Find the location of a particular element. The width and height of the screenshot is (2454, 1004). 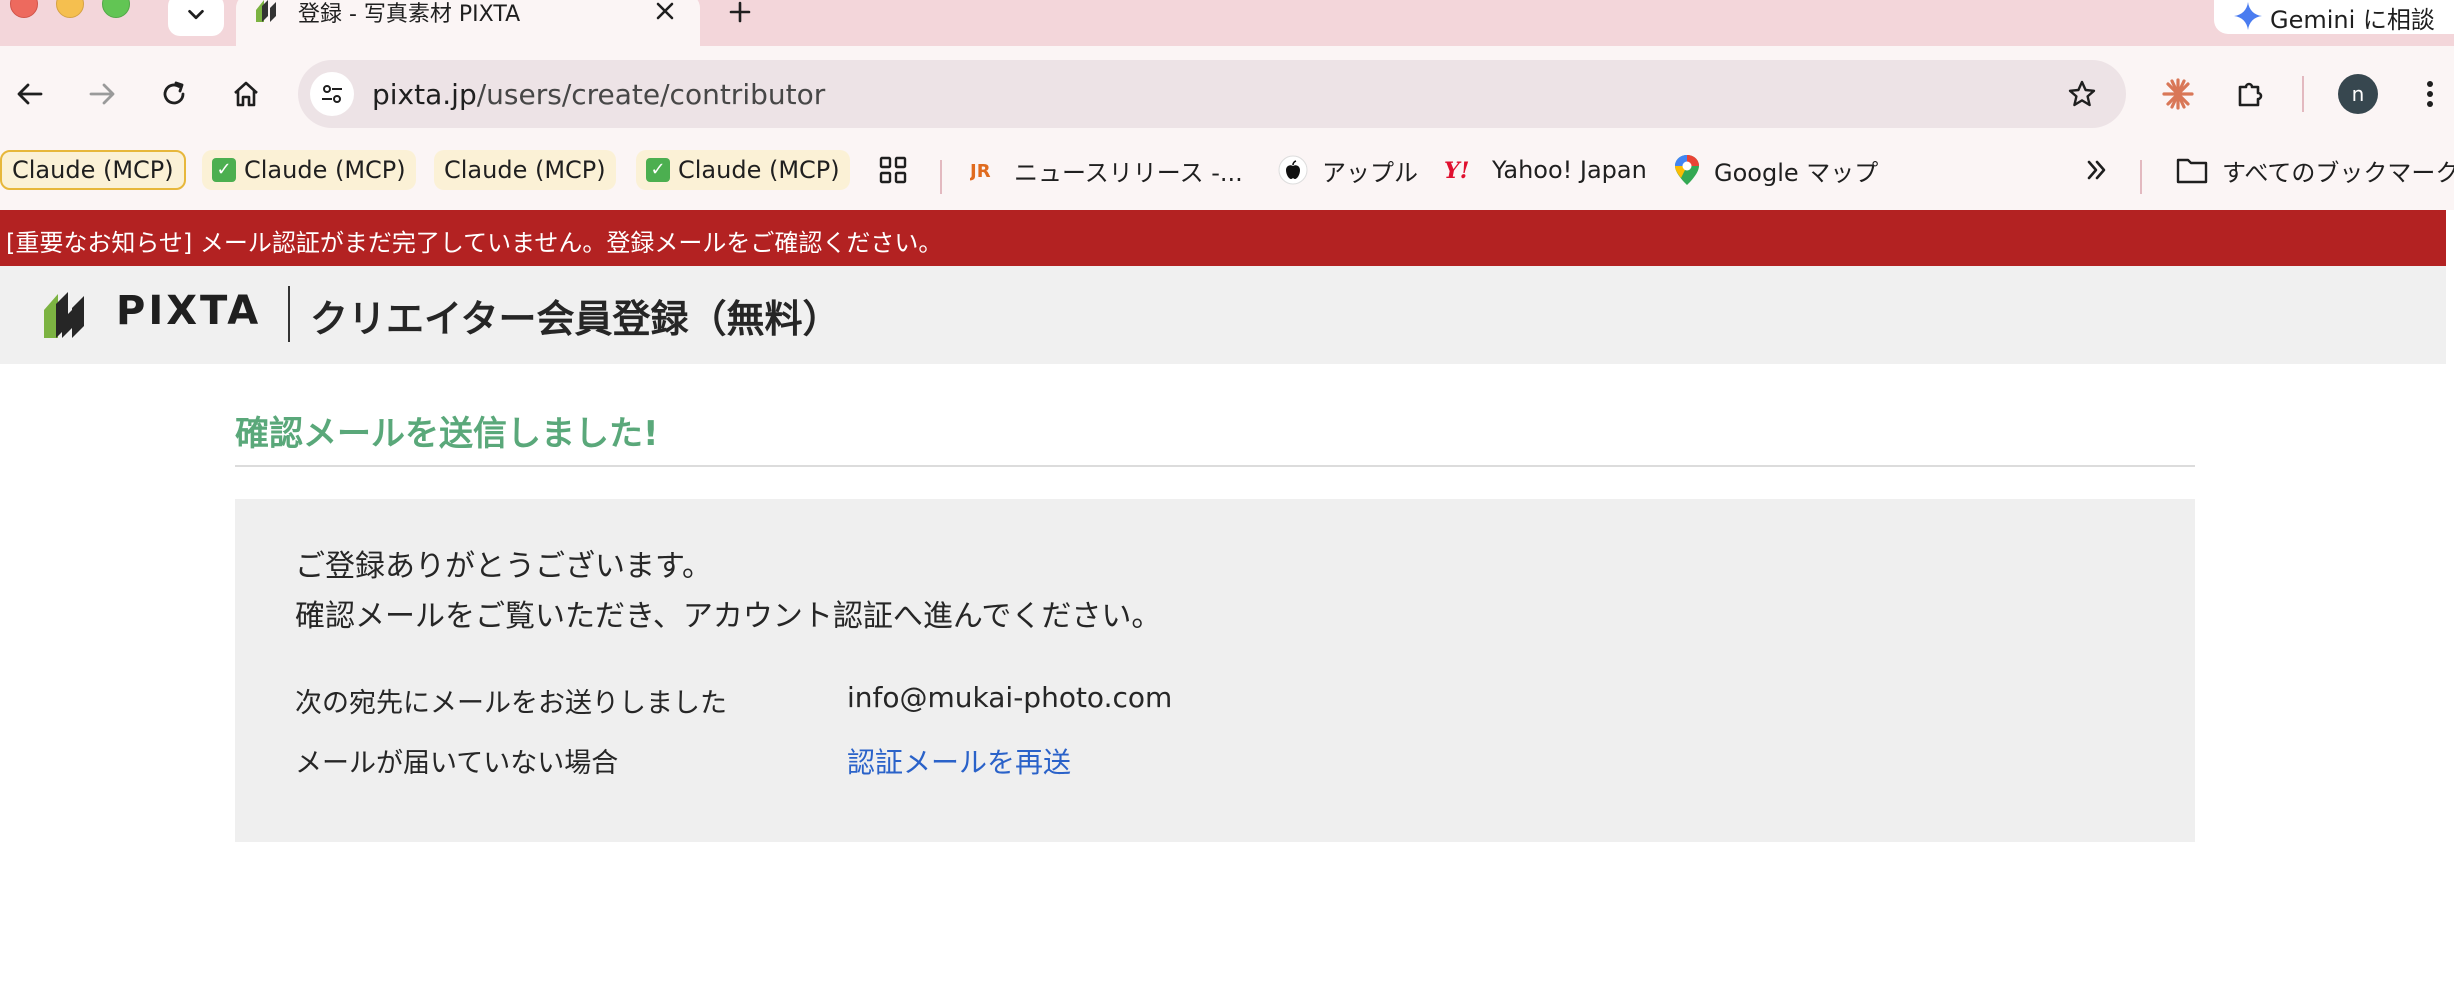

tab-strip: 登録 - 写真素材 PIXTA Gemini に相談 is located at coordinates (1227, 23).